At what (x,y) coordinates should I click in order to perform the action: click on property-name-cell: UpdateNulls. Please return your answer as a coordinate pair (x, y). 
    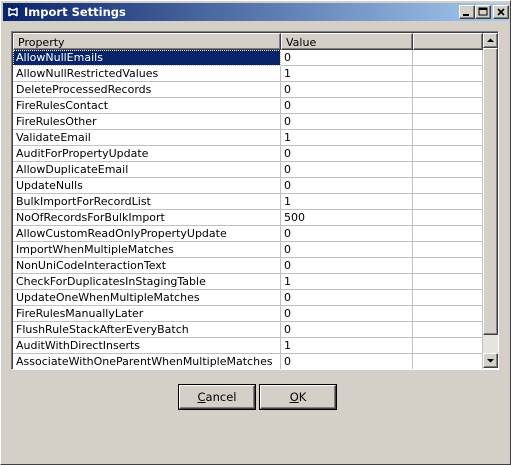
    Looking at the image, I should click on (147, 186).